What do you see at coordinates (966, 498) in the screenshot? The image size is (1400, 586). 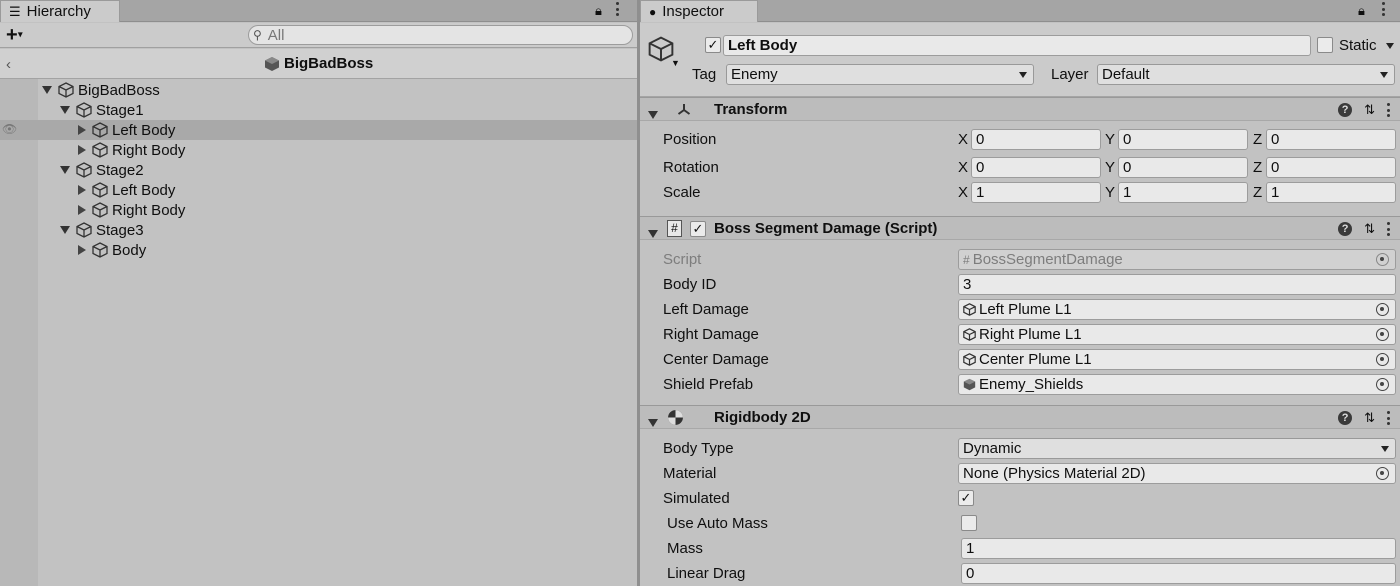 I see `simulated-checkbox: ✓` at bounding box center [966, 498].